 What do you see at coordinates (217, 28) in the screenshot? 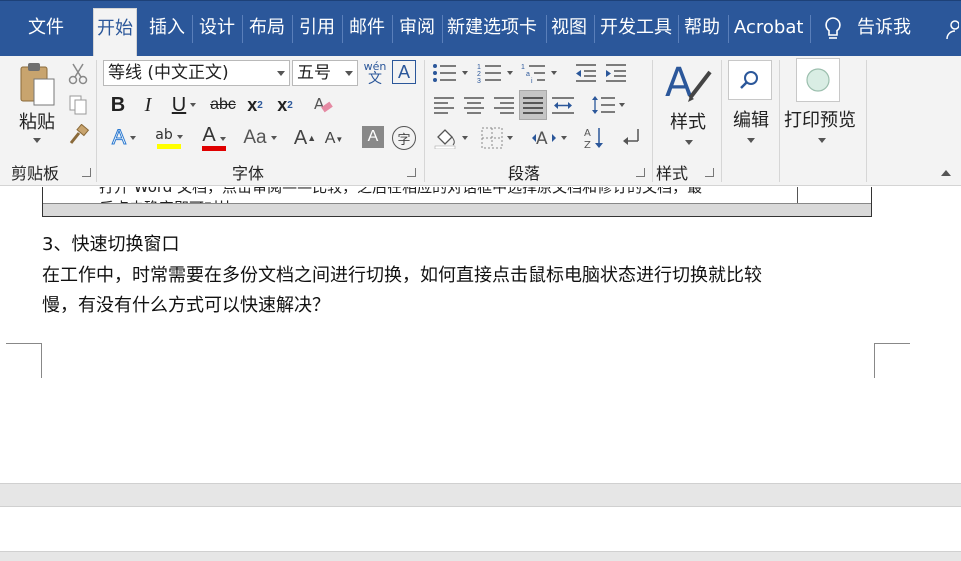
I see `tab-design: 设计` at bounding box center [217, 28].